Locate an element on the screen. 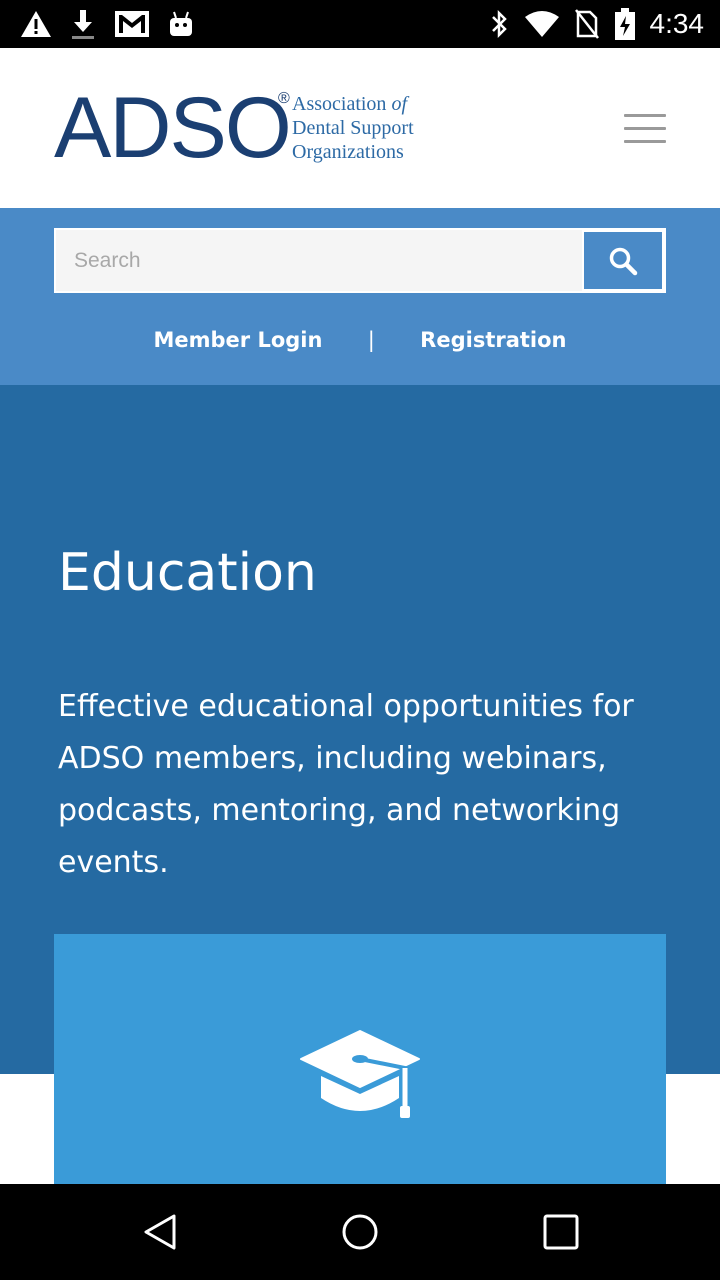  status-bar: 4:34 is located at coordinates (360, 24).